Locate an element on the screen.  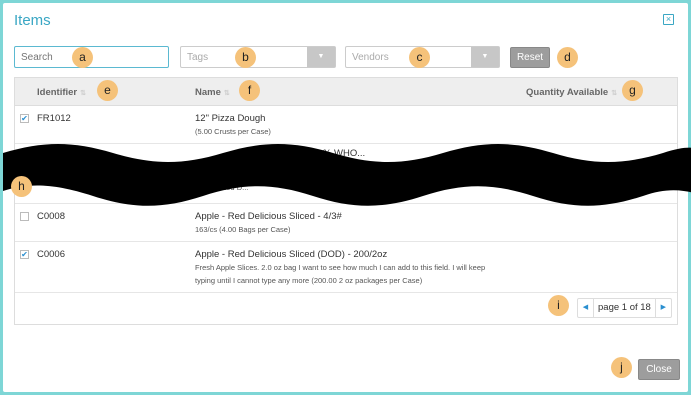
modal-title: Items is located at coordinates (32, 20).